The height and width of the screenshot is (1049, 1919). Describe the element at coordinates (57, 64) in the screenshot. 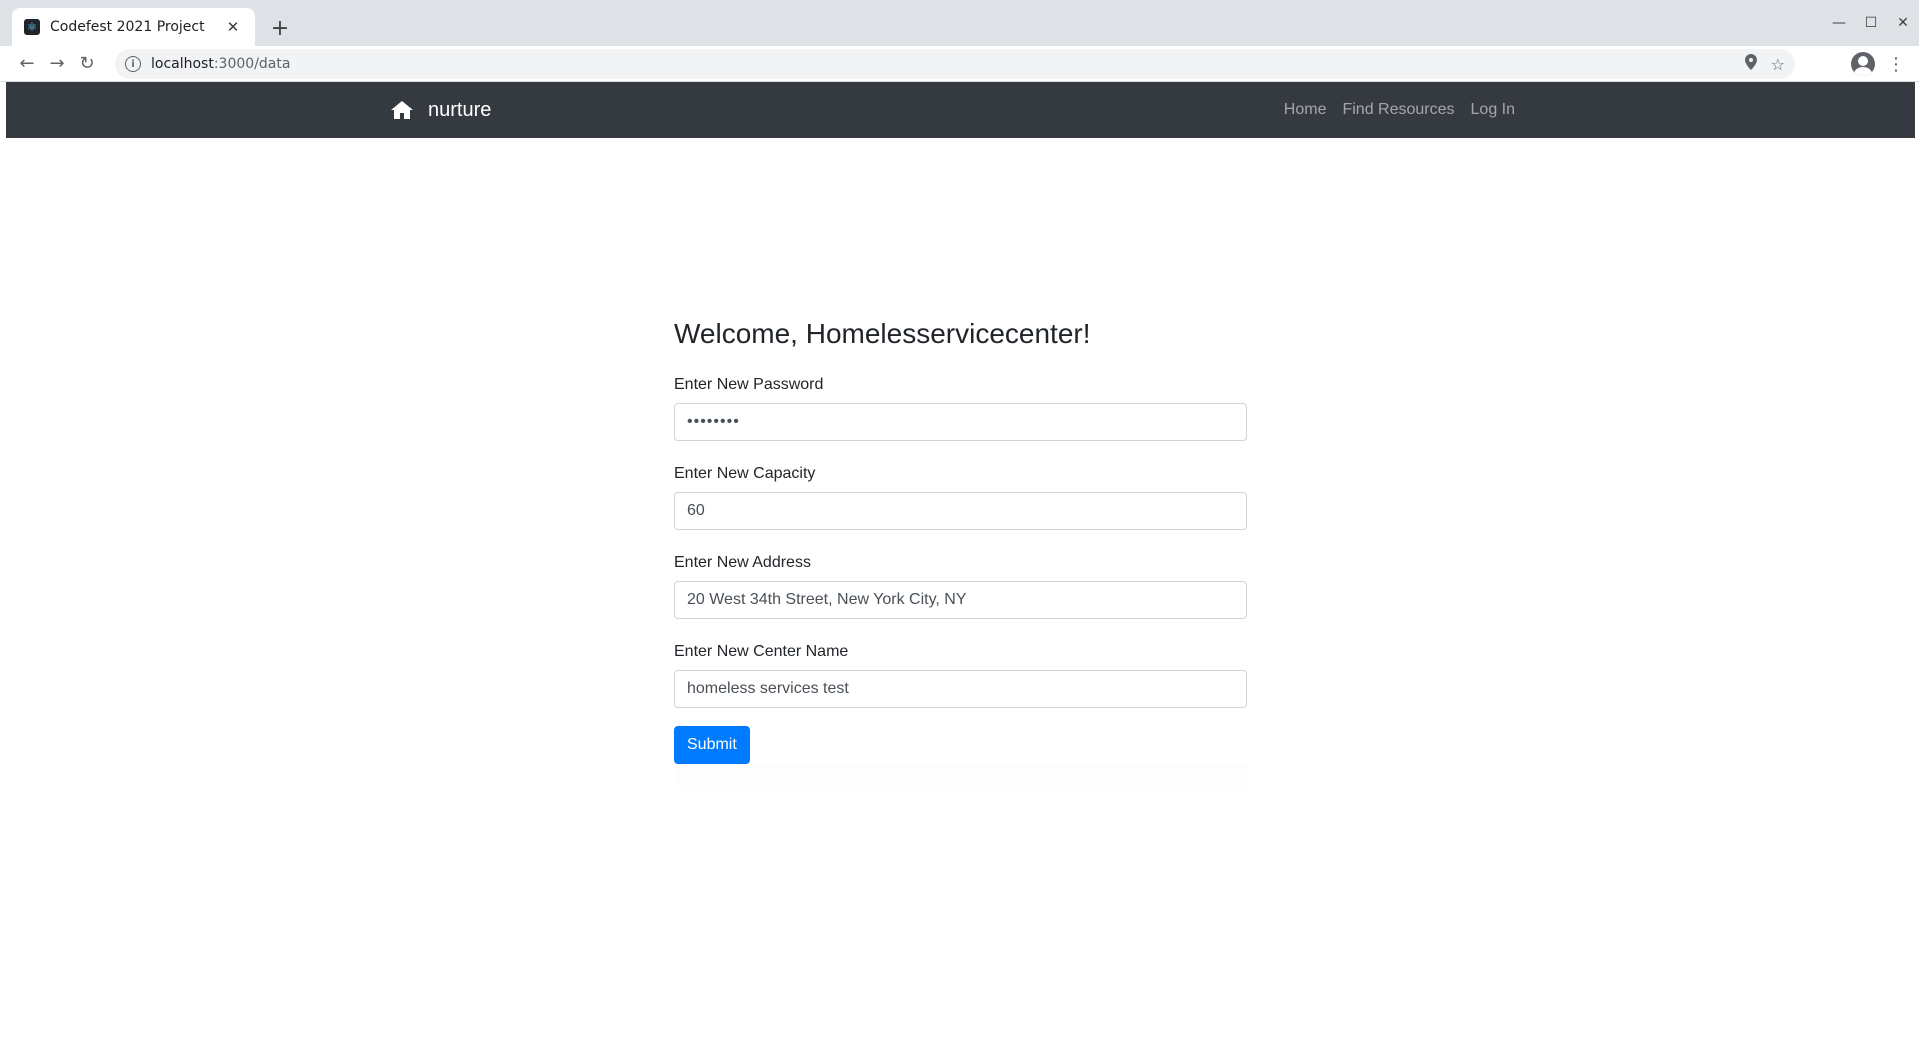

I see `forward-arrow-icon: →` at that location.